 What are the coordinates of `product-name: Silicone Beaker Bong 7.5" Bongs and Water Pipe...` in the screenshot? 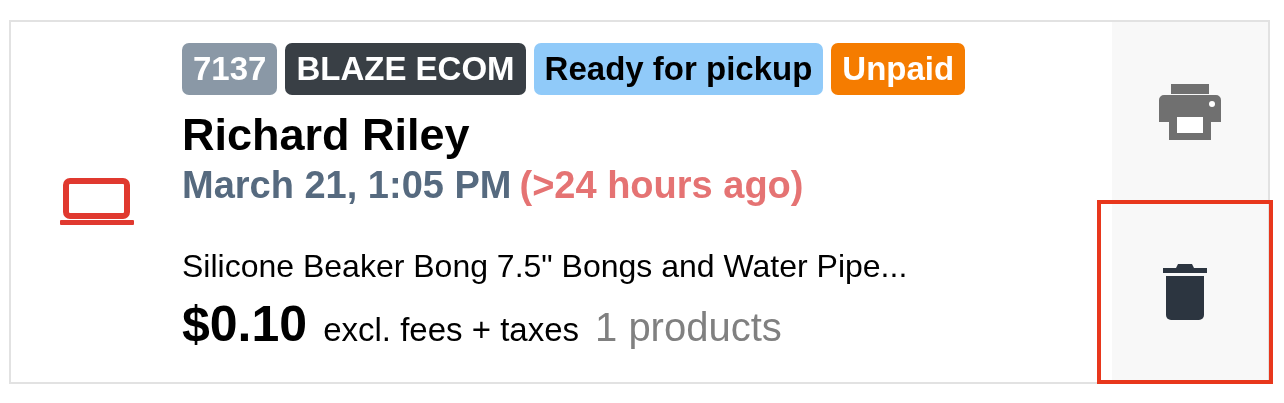 It's located at (545, 267).